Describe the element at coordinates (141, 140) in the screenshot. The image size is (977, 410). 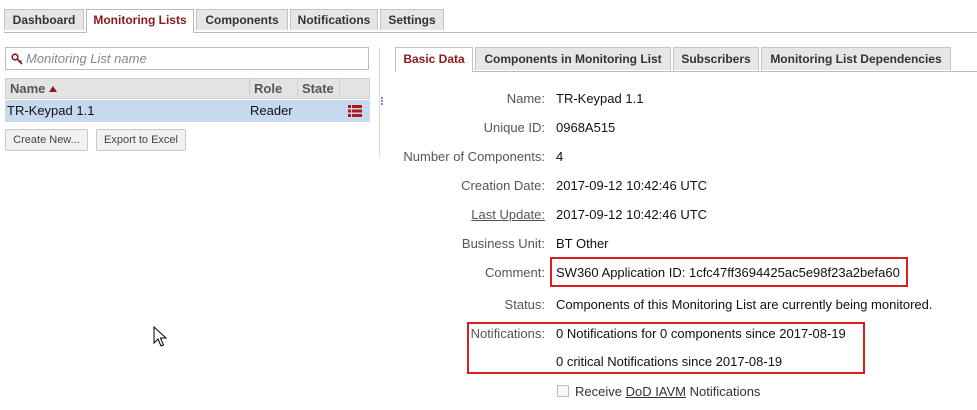
I see `export-to-excel-button: Export to Excel` at that location.